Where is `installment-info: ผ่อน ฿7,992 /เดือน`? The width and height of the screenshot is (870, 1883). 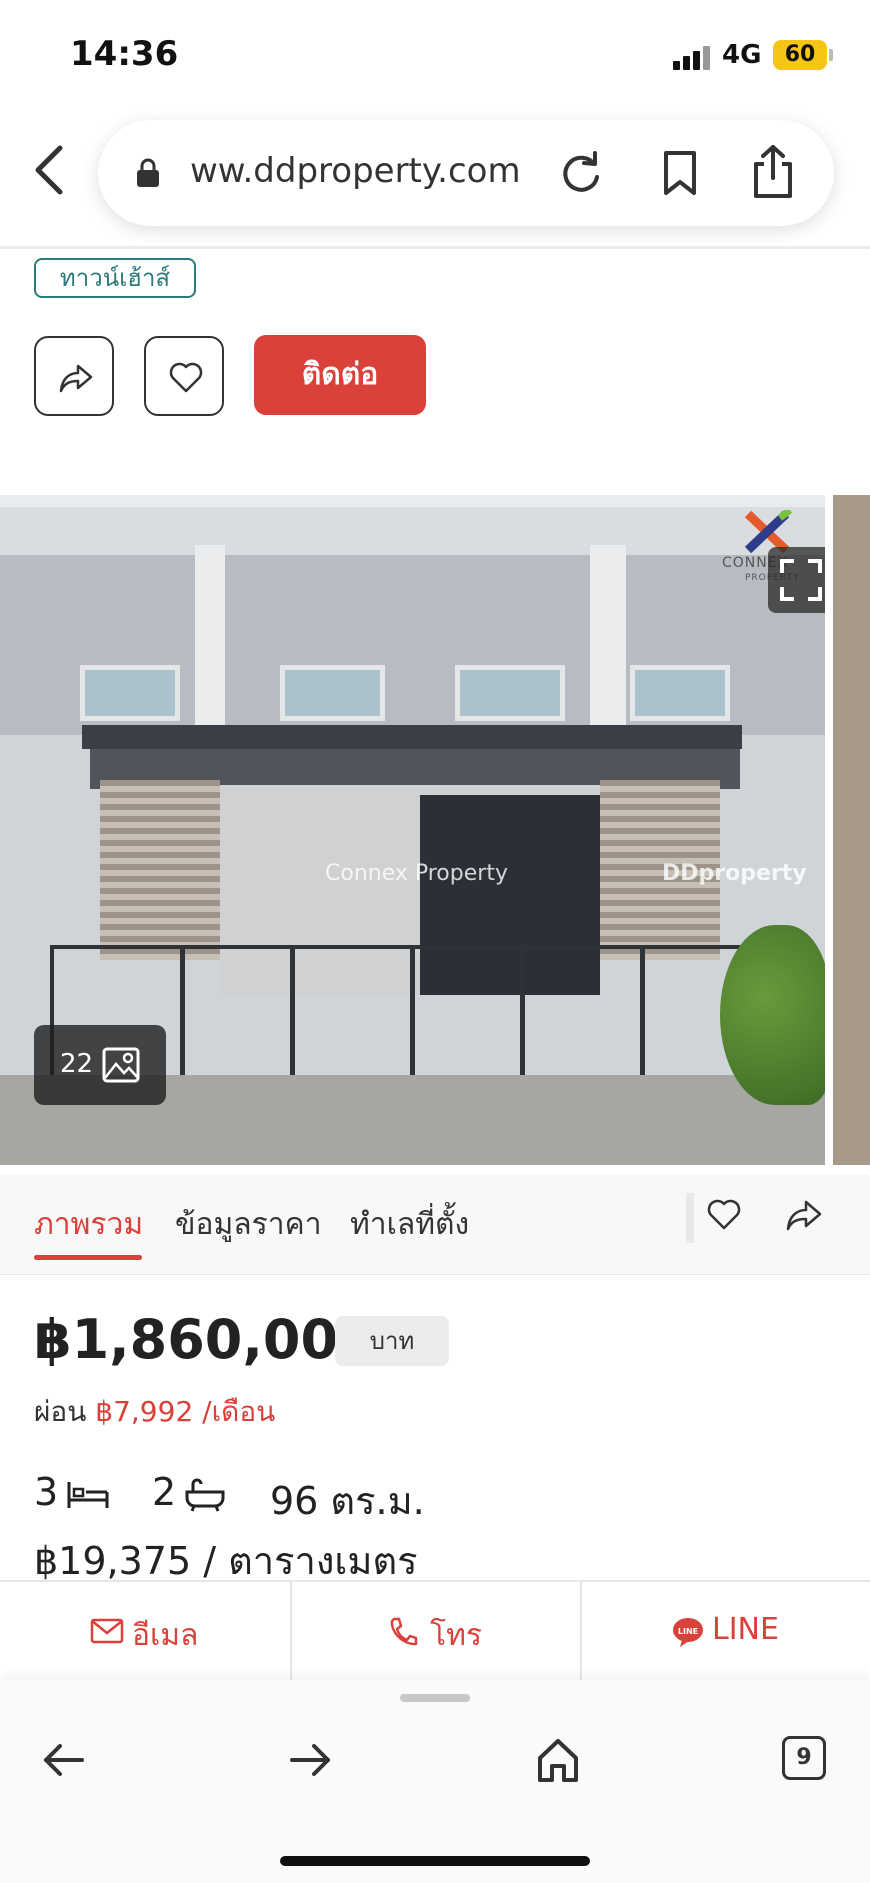
installment-info: ผ่อน ฿7,992 /เดือน is located at coordinates (154, 1412).